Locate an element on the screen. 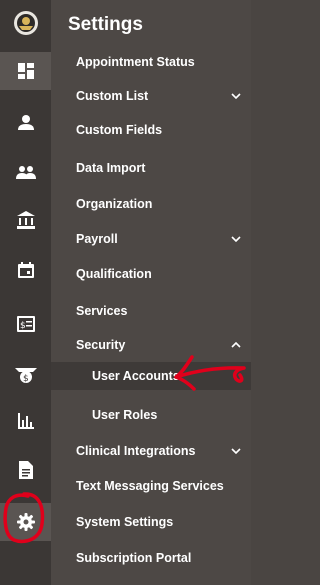 This screenshot has width=320, height=585. document-icon is located at coordinates (25, 470).